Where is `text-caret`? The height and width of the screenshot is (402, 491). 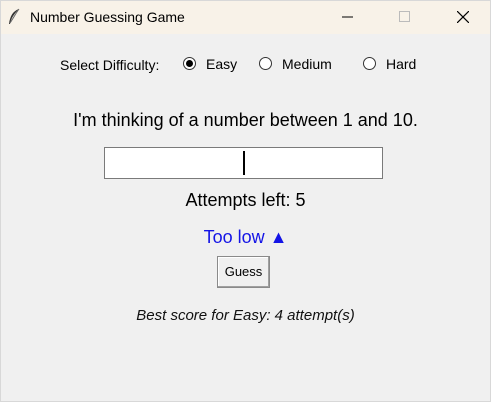 text-caret is located at coordinates (244, 163).